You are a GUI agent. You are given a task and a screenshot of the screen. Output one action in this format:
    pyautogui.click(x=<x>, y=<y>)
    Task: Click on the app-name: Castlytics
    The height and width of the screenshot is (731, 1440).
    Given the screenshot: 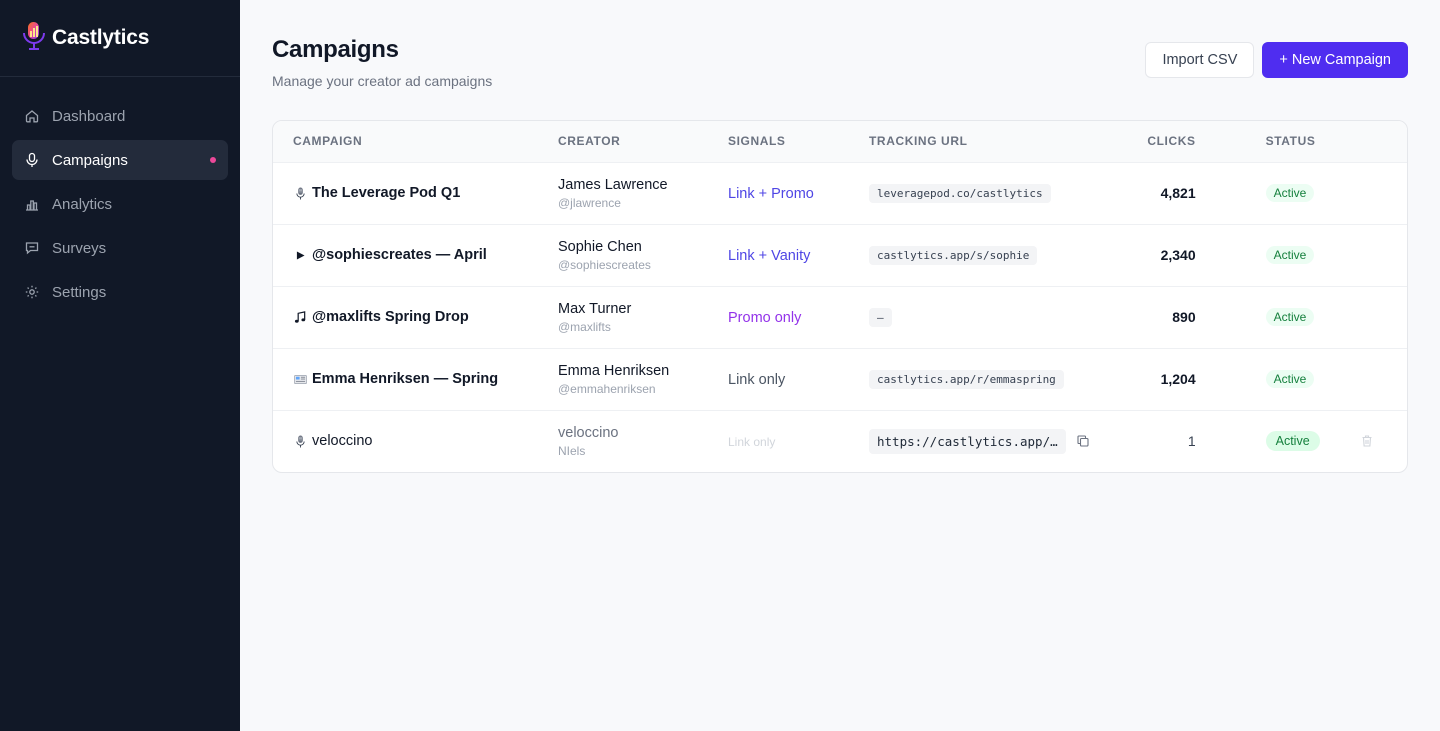 What is the action you would take?
    pyautogui.click(x=101, y=37)
    